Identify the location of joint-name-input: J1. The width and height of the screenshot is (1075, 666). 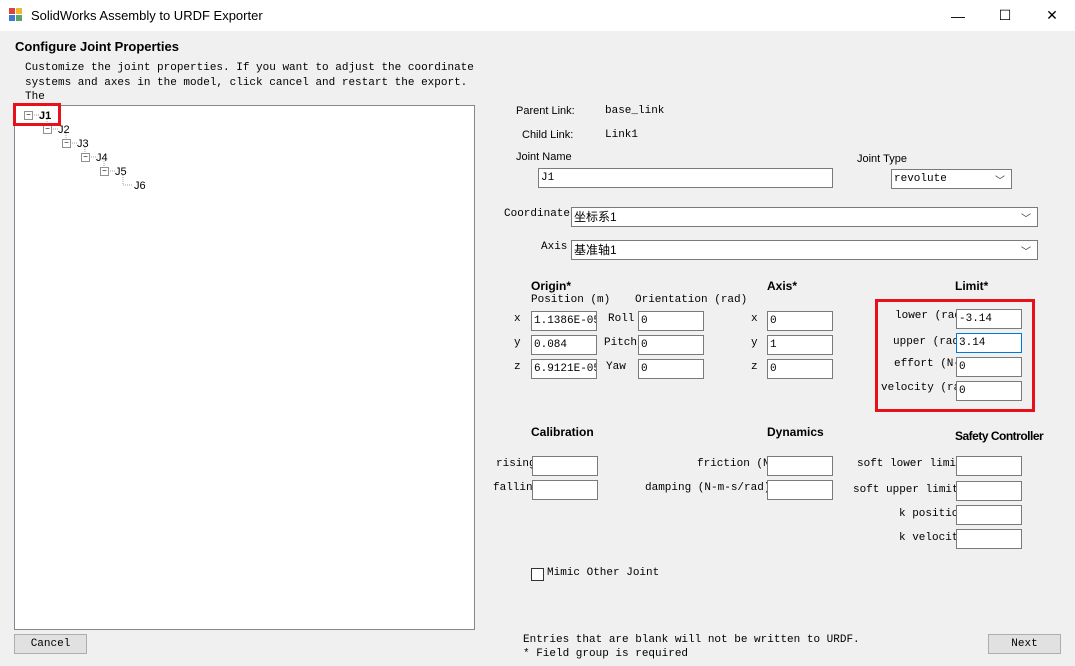
(685, 178).